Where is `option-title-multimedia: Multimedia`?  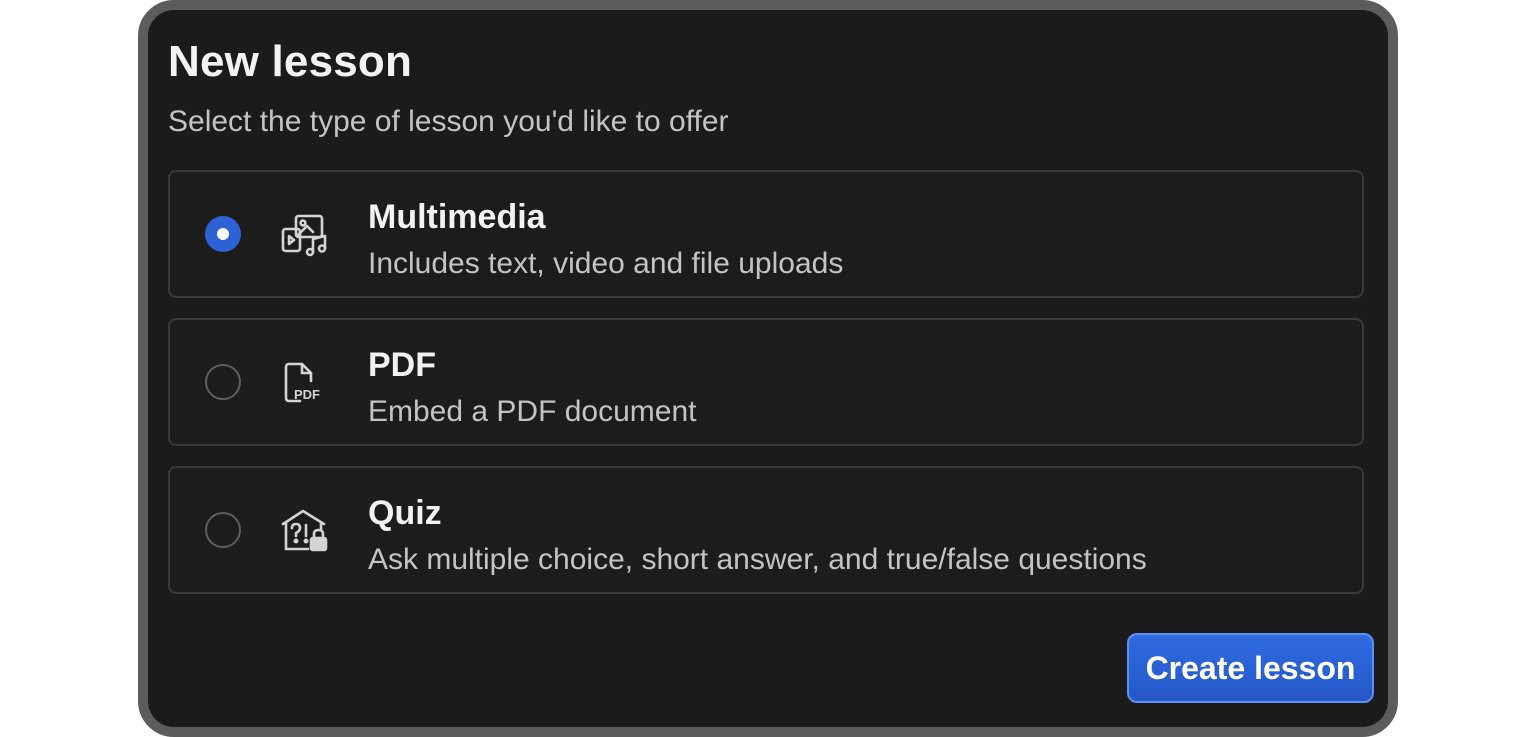 option-title-multimedia: Multimedia is located at coordinates (457, 217).